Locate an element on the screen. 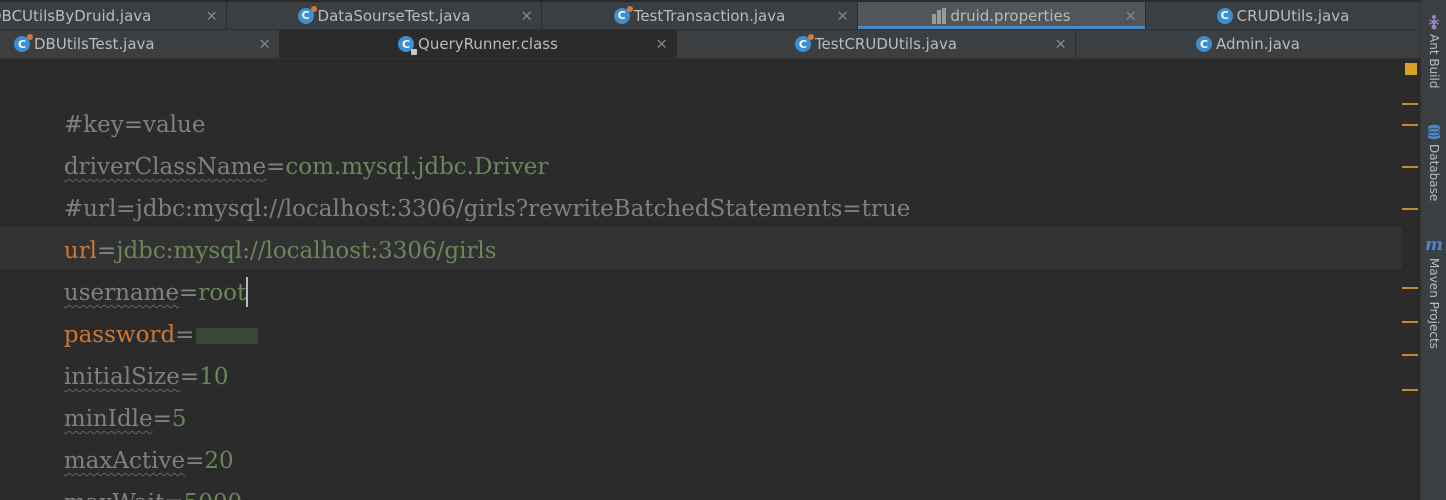 Image resolution: width=1446 pixels, height=500 pixels. tab-queryrunner: C QueryRunner.class × is located at coordinates (478, 44).